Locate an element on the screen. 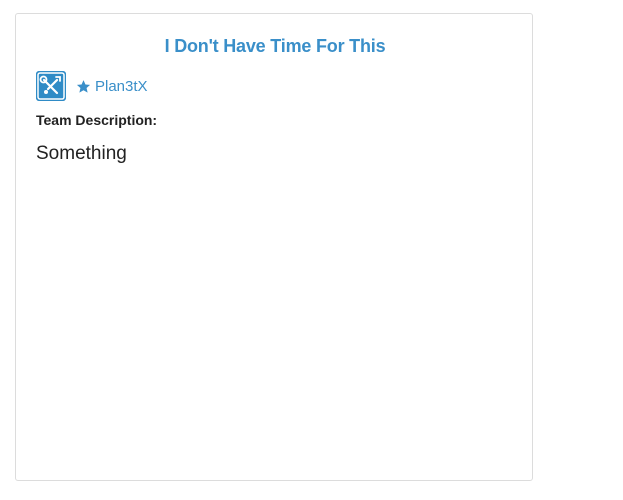  description-text: Something is located at coordinates (81, 153).